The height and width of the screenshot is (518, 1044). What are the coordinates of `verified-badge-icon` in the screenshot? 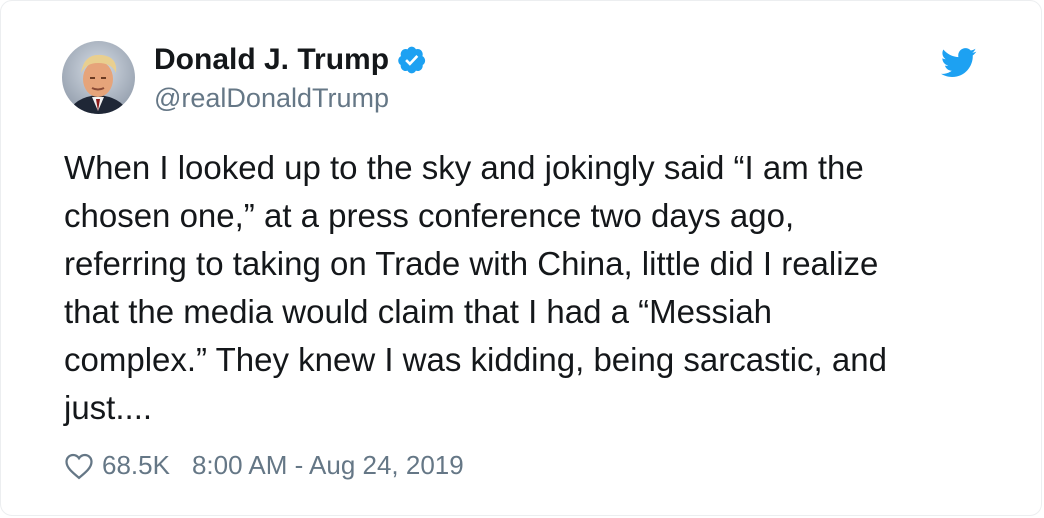 It's located at (412, 60).